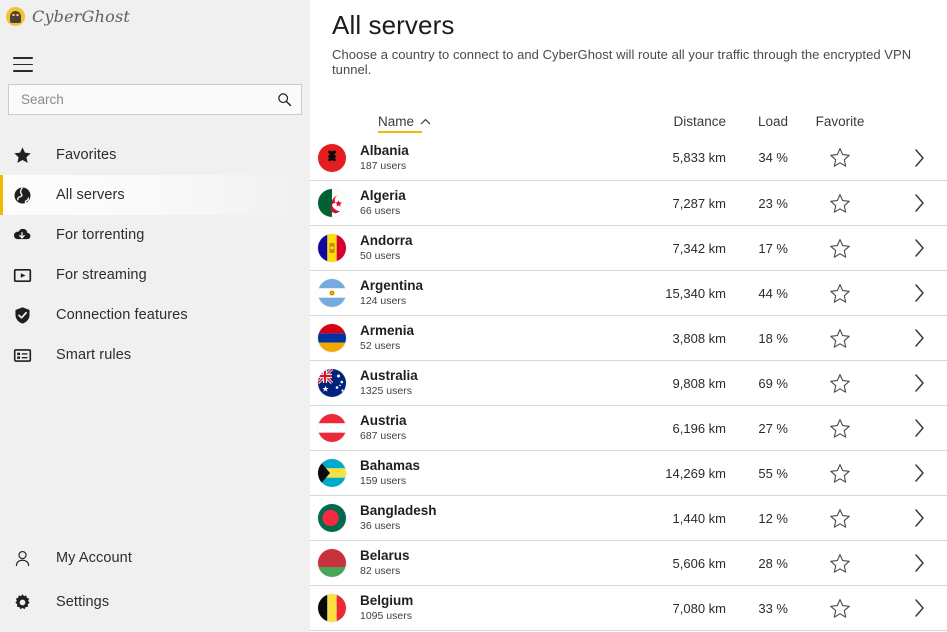  I want to click on brand-name: CyberGhost, so click(81, 16).